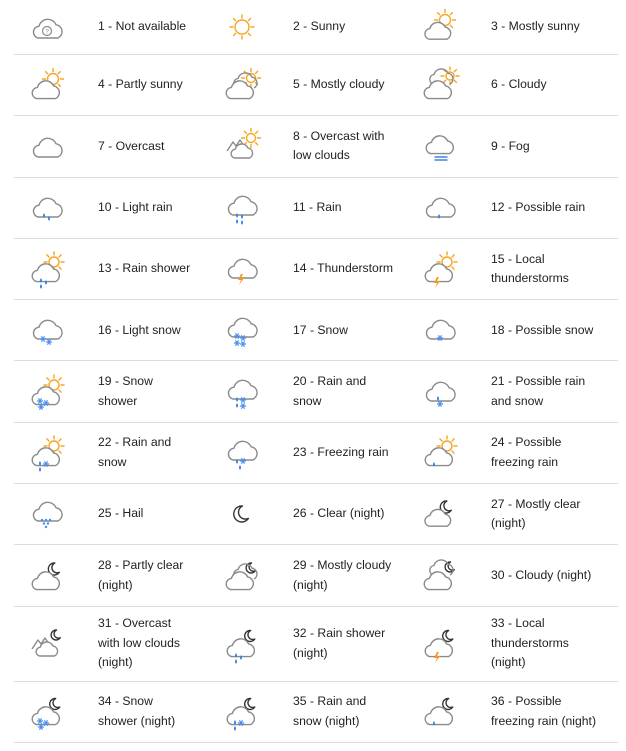 The width and height of the screenshot is (626, 751). Describe the element at coordinates (47, 85) in the screenshot. I see `partly-sunny-icon` at that location.